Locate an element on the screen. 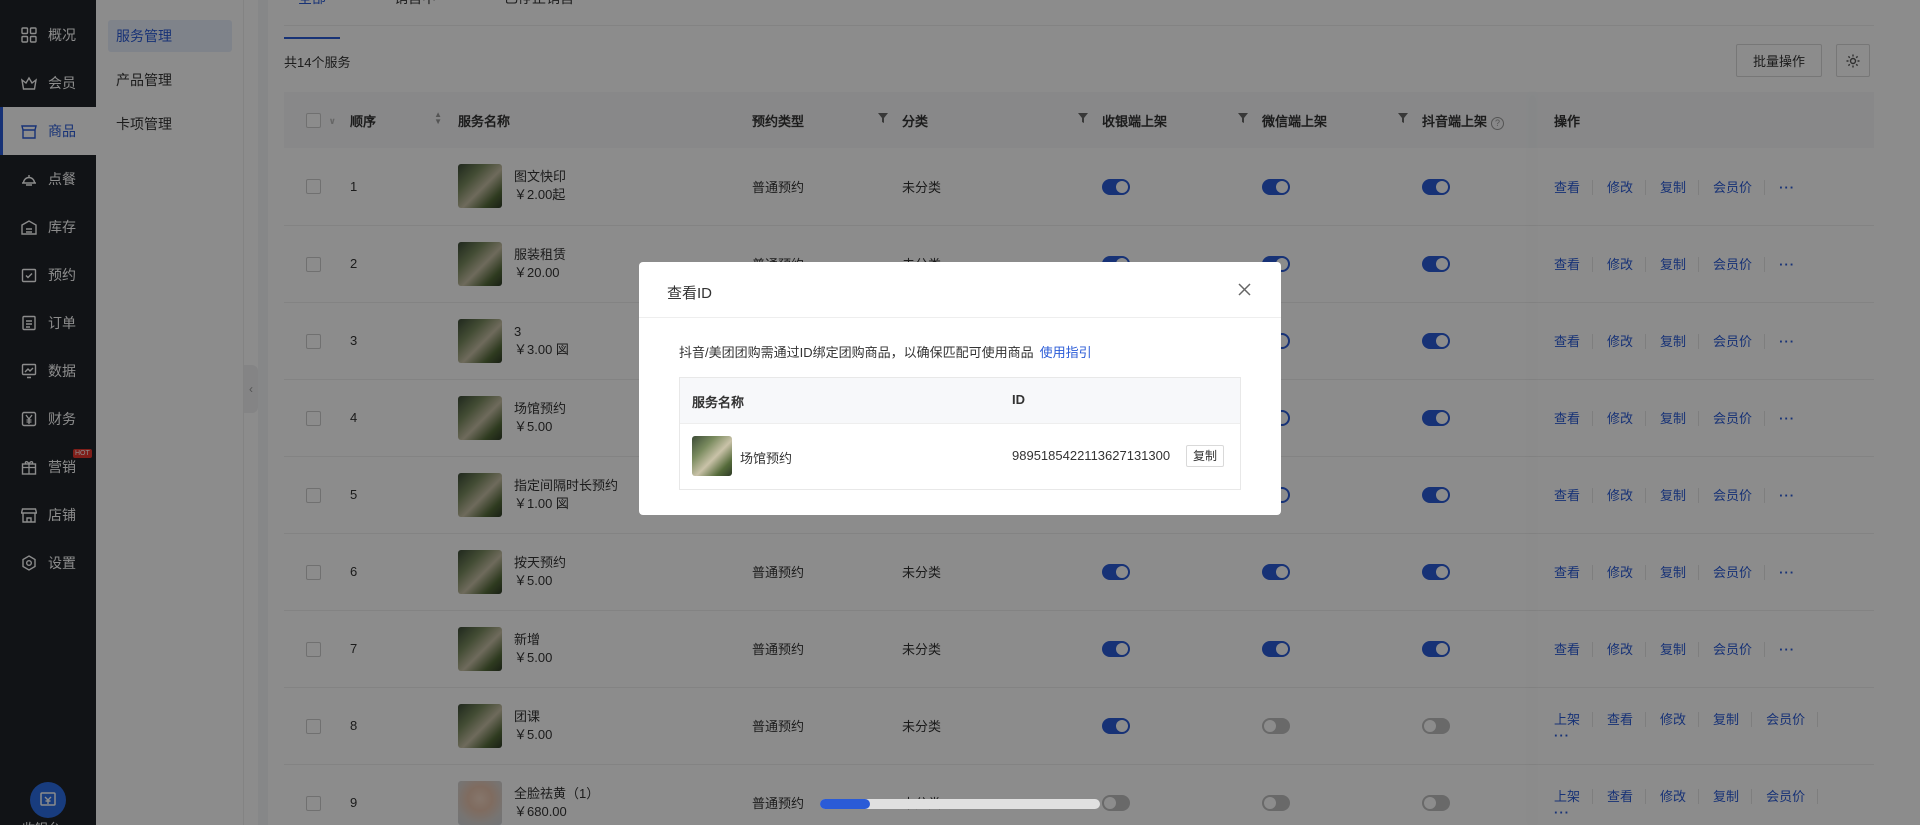 The image size is (1920, 825). dialog-header: 查看ID is located at coordinates (960, 290).